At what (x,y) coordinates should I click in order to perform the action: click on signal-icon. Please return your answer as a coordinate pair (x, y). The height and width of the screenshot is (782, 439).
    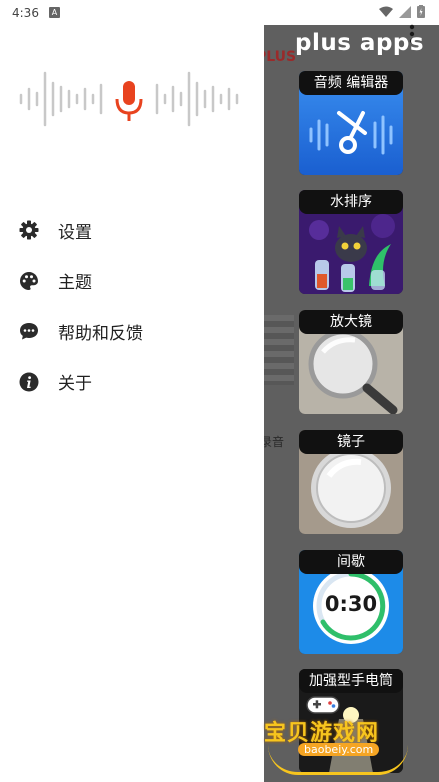
    Looking at the image, I should click on (405, 11).